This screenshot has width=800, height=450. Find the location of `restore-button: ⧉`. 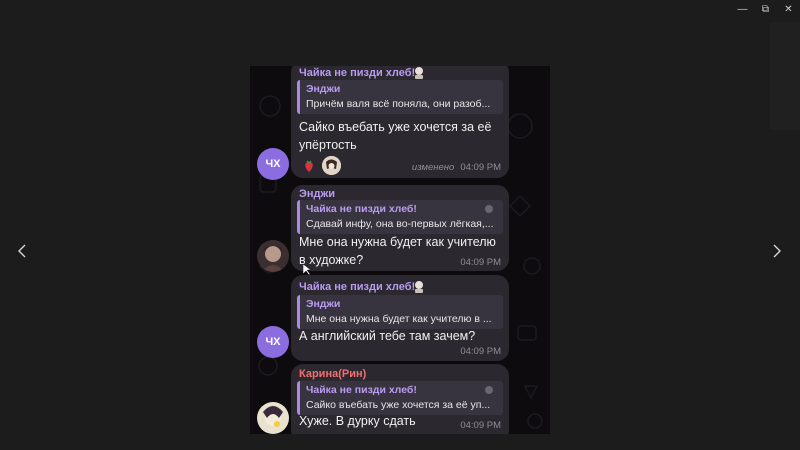

restore-button: ⧉ is located at coordinates (765, 9).